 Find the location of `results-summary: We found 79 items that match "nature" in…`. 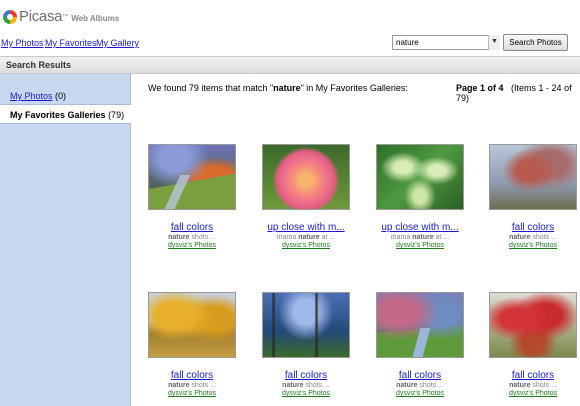

results-summary: We found 79 items that match "nature" in… is located at coordinates (278, 88).